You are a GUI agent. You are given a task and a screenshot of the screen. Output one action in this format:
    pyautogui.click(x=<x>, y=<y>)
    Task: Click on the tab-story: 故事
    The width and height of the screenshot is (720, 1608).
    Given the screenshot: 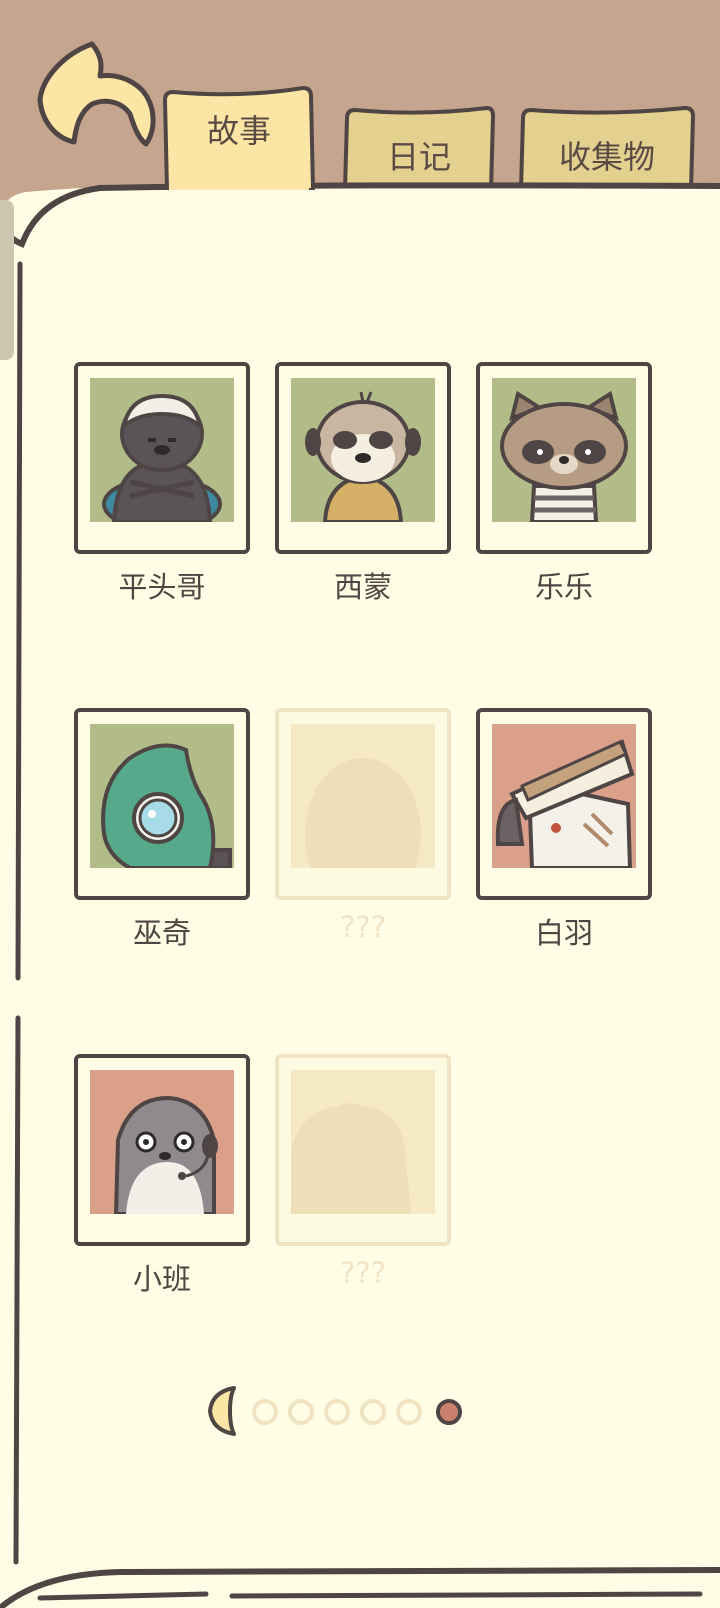 What is the action you would take?
    pyautogui.click(x=239, y=138)
    